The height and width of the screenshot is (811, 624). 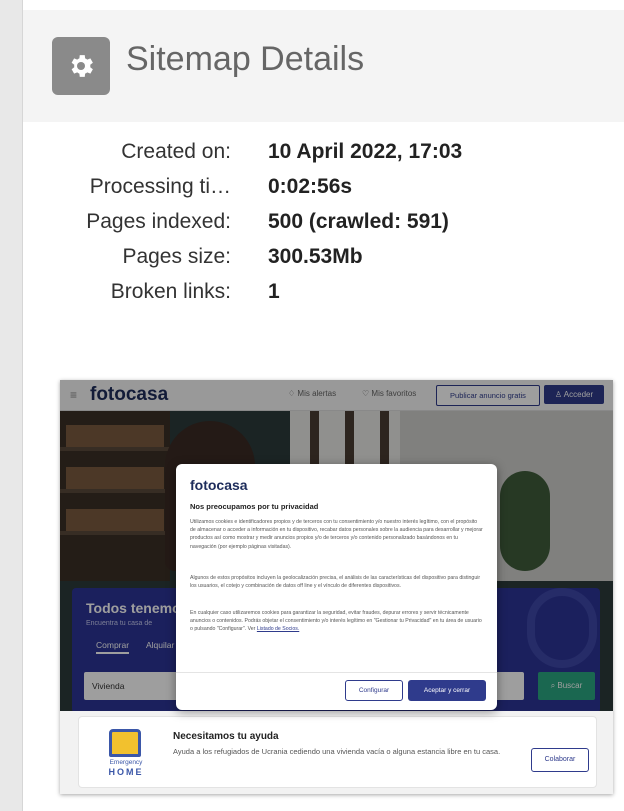 I want to click on gear-icon, so click(x=81, y=66).